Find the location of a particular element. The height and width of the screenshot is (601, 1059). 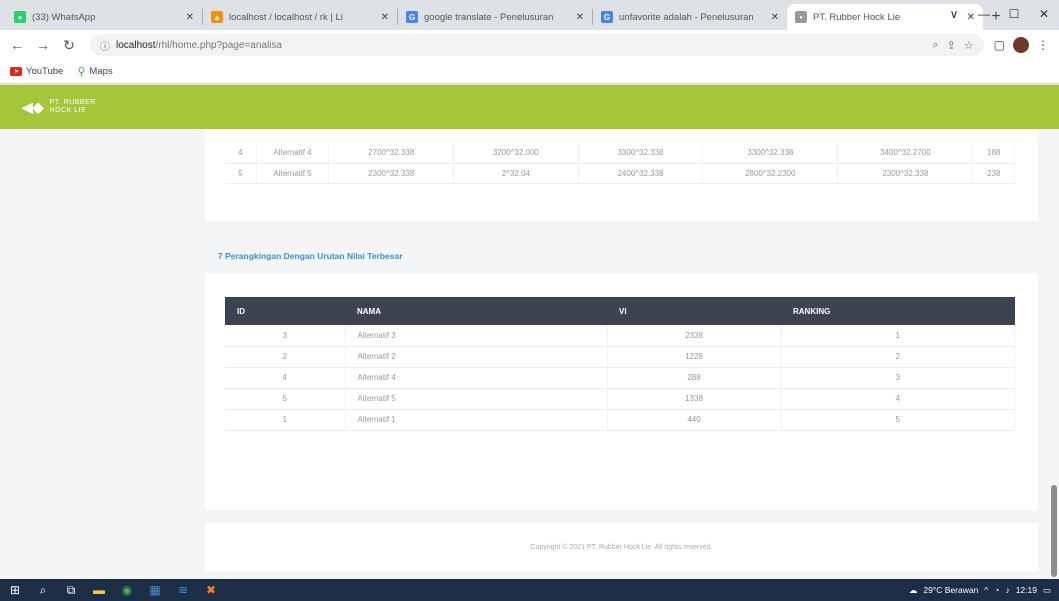

table-cell: 2400^32.338 is located at coordinates (641, 173).